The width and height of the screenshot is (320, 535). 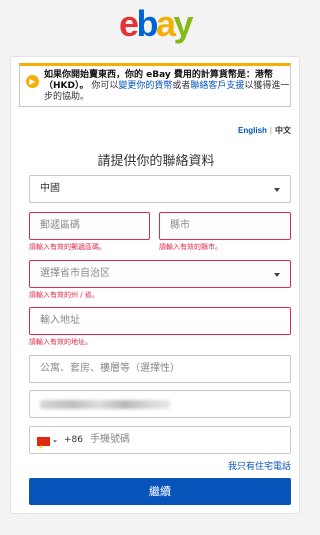 I want to click on language-switcher: English | 中文, so click(x=264, y=130).